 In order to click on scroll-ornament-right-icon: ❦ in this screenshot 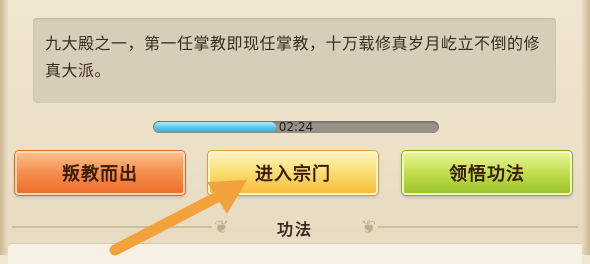, I will do `click(368, 227)`.